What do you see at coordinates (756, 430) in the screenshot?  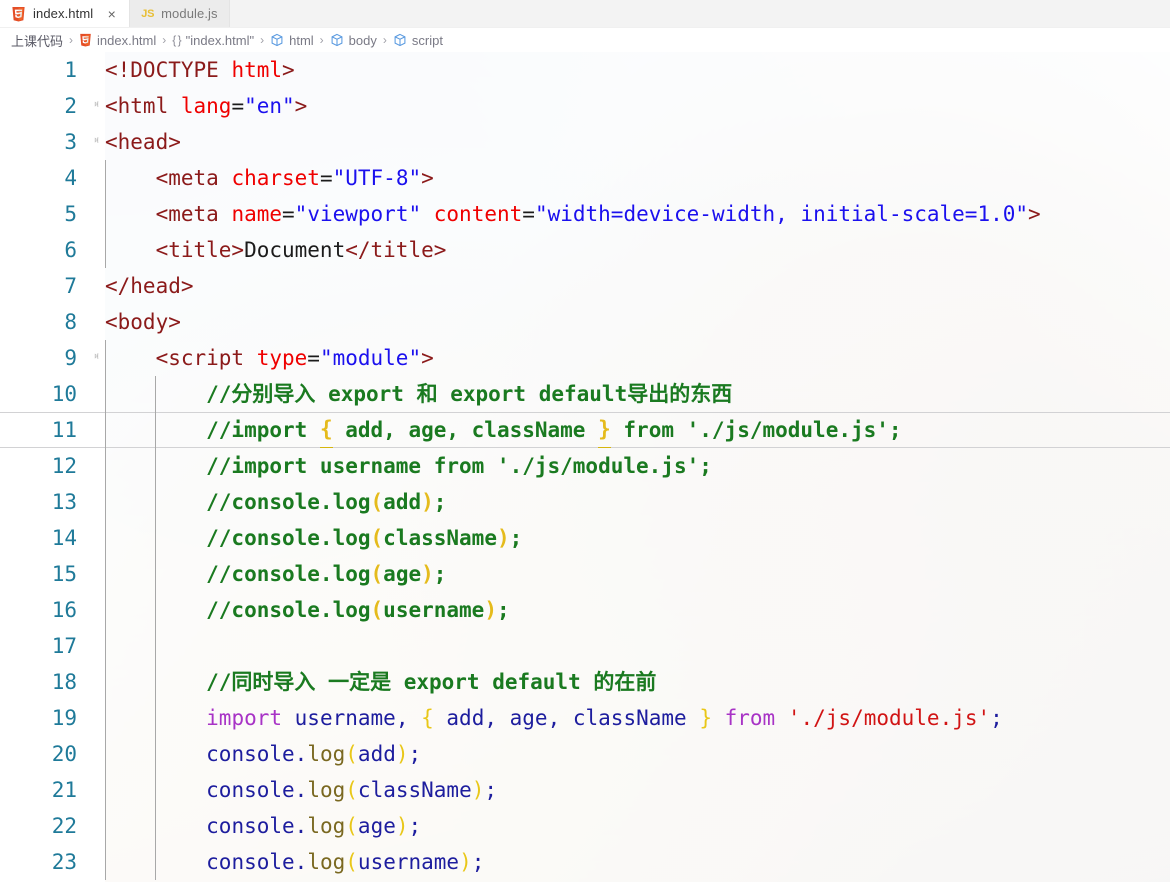 I see `code-token: from './js/module.js';` at bounding box center [756, 430].